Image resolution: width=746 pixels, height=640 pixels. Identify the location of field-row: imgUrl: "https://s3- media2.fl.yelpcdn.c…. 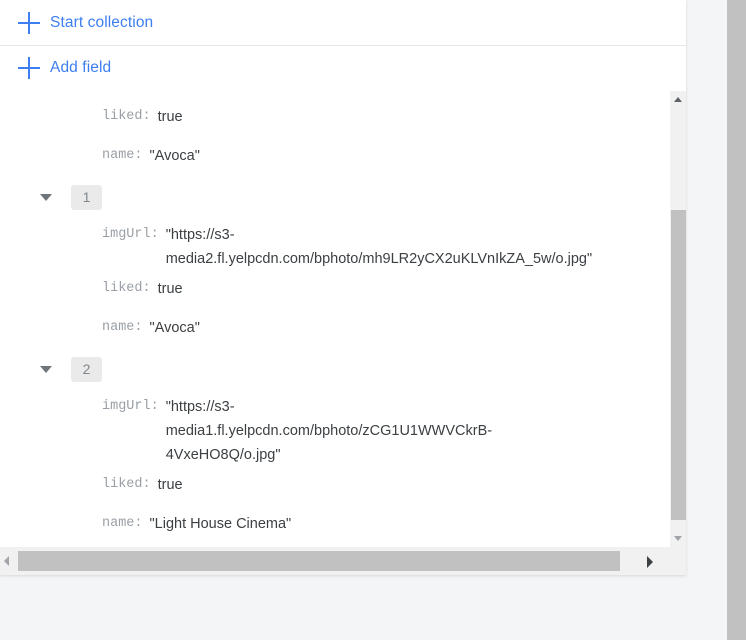
(329, 244).